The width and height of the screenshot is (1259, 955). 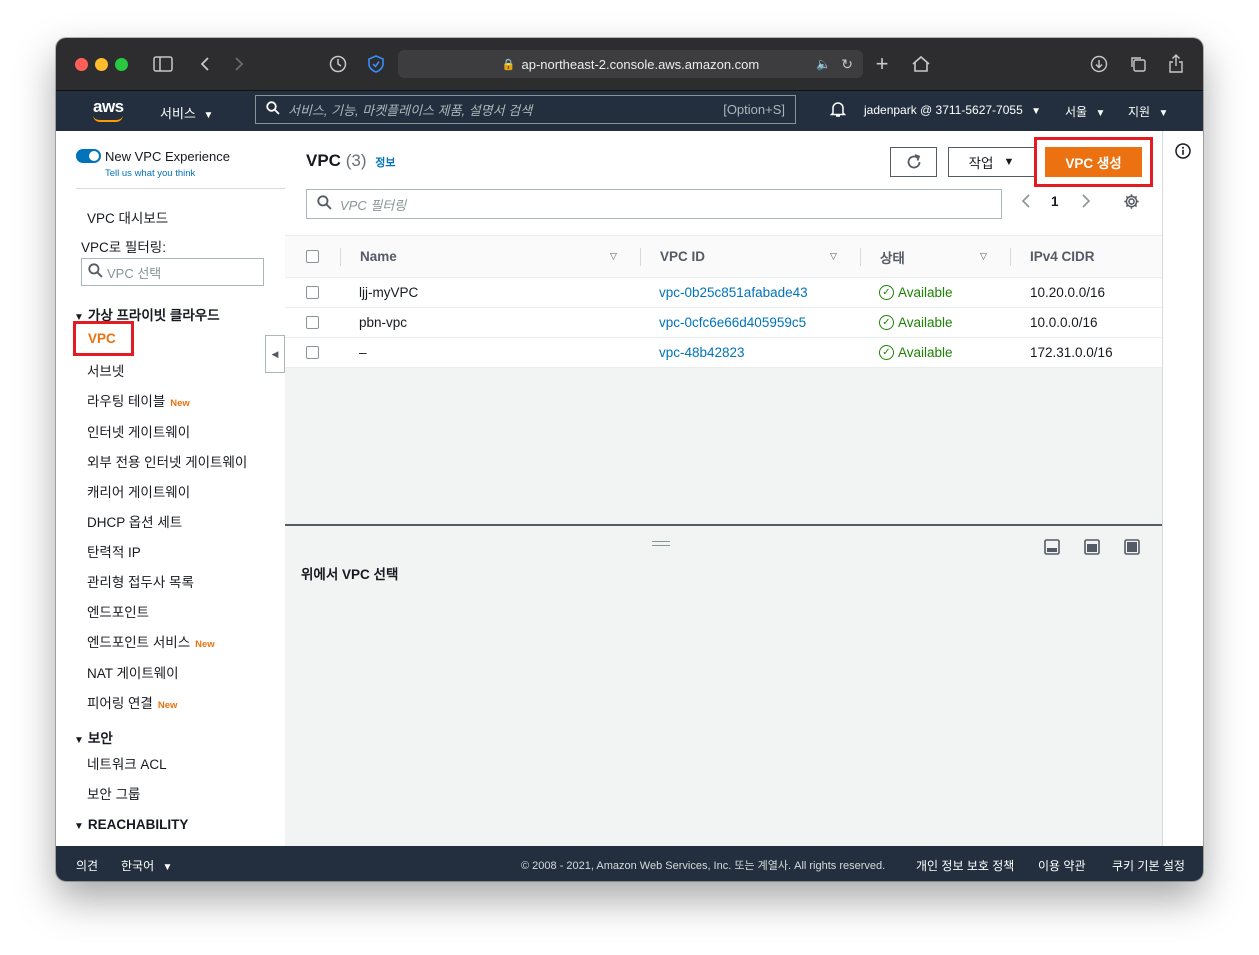 I want to click on drag-handle-icon, so click(x=661, y=543).